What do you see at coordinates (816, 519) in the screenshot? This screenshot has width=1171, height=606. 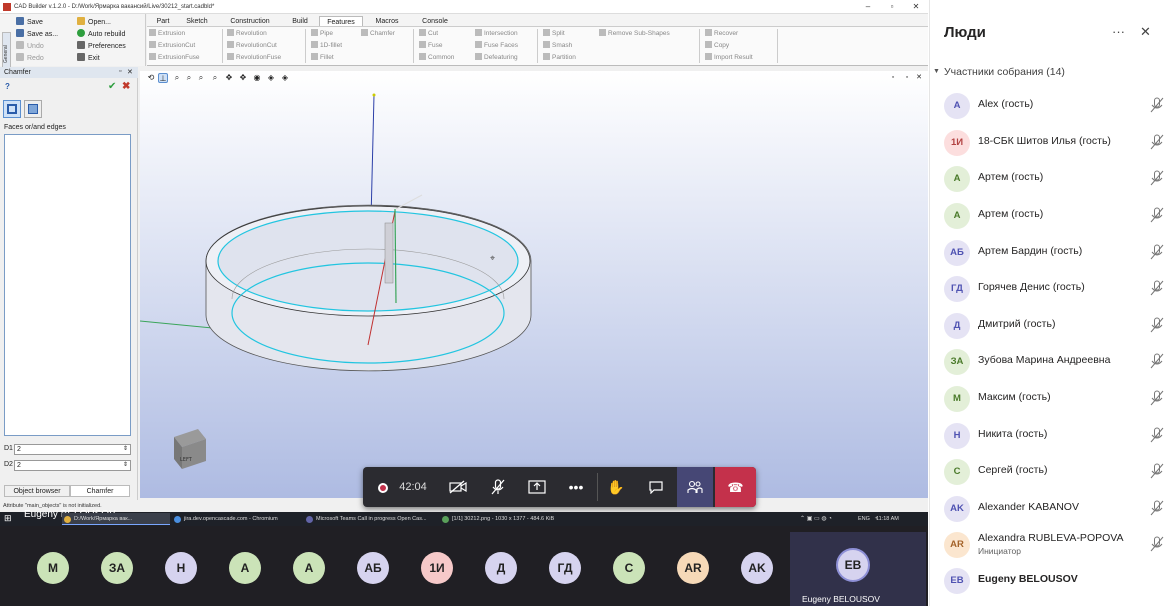 I see `tray-icons: ⌃ ▣ ▭ ◍ ◔` at bounding box center [816, 519].